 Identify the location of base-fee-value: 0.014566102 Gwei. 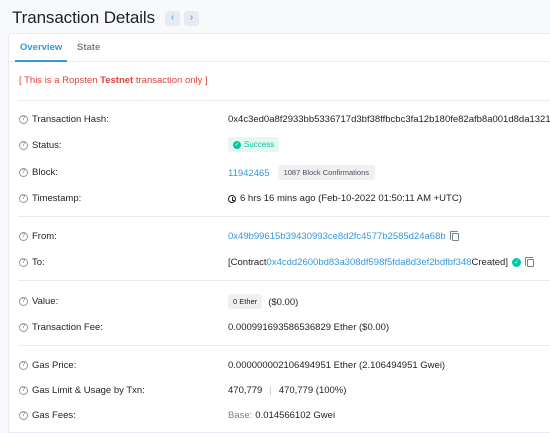
(295, 415).